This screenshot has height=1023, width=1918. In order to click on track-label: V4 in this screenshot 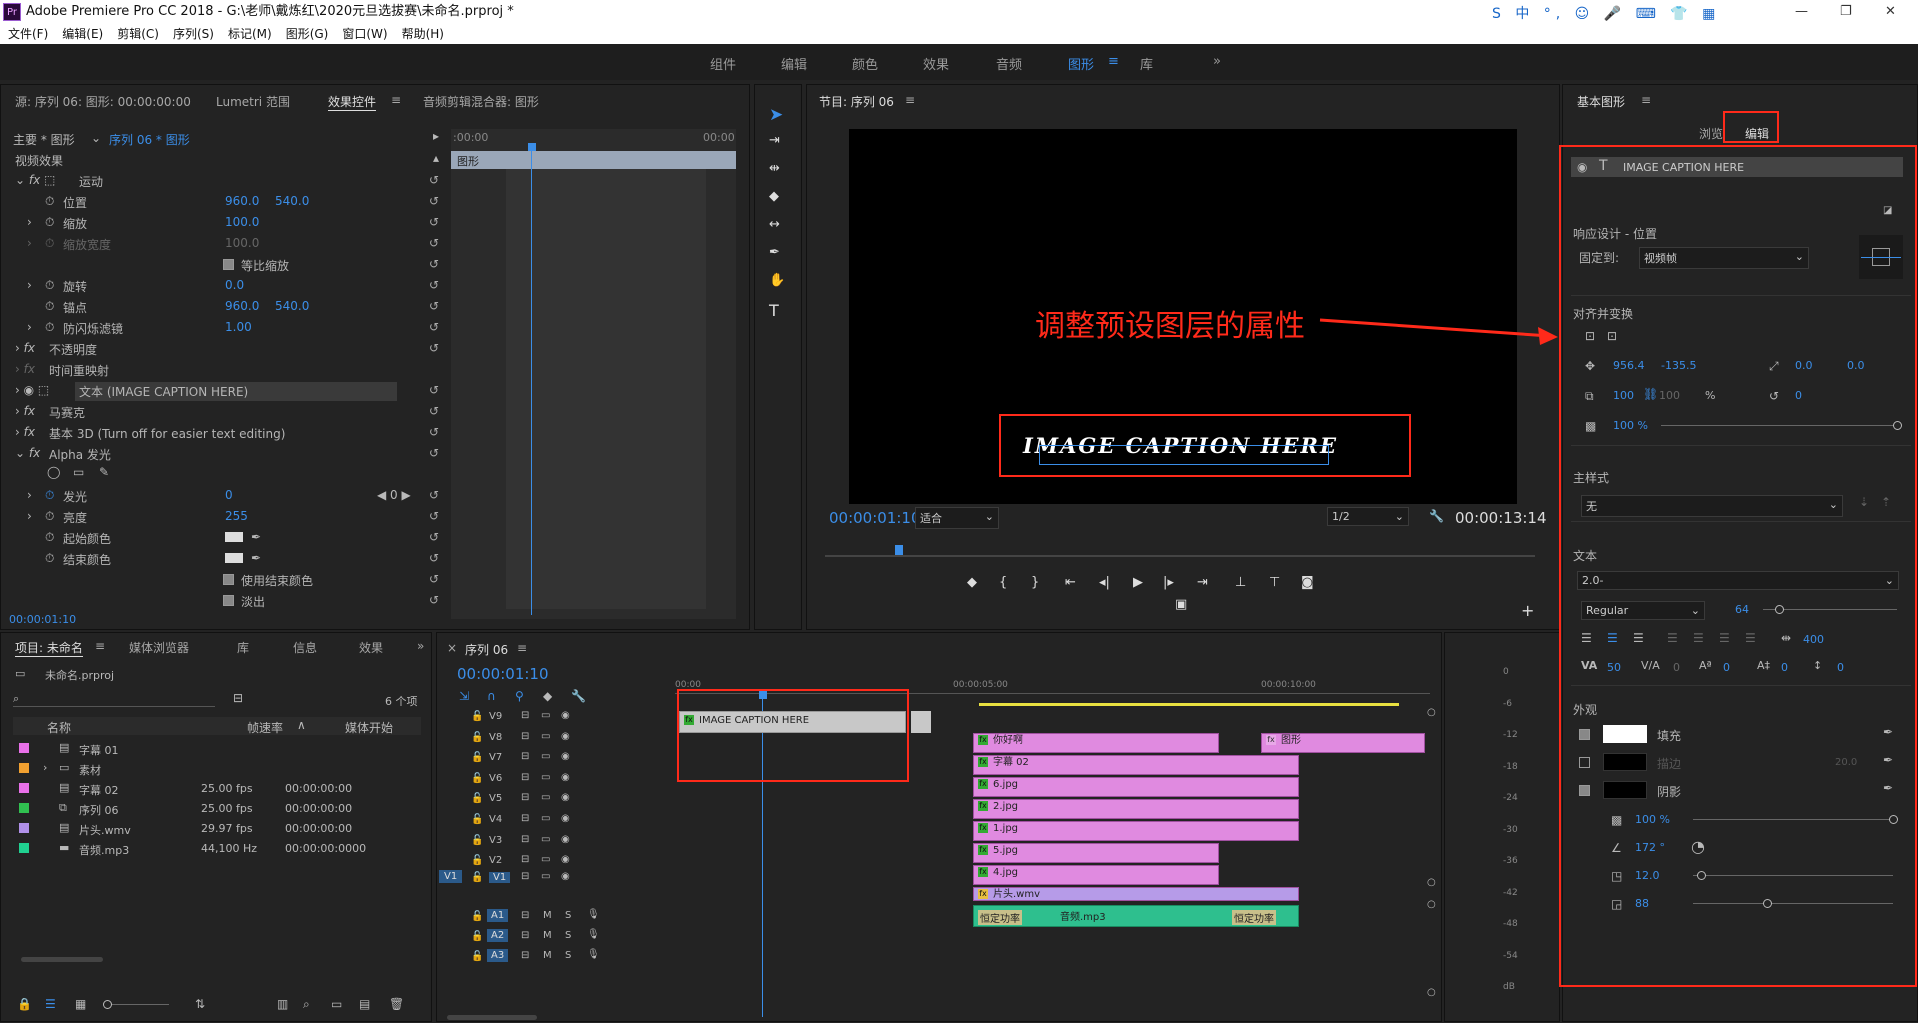, I will do `click(495, 819)`.